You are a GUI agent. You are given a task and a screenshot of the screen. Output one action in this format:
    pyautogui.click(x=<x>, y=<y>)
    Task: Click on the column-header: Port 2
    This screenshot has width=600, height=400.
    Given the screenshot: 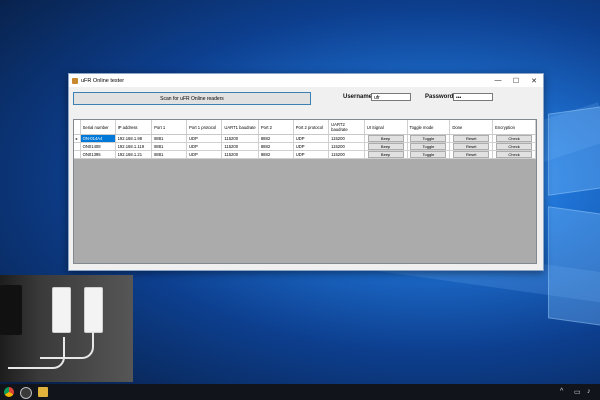 What is the action you would take?
    pyautogui.click(x=276, y=127)
    